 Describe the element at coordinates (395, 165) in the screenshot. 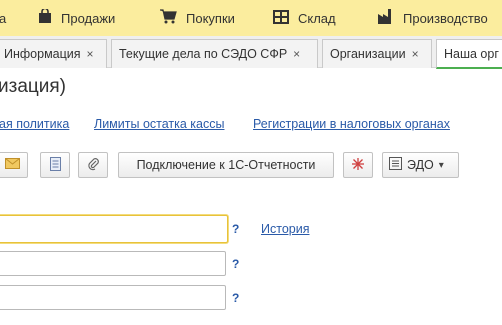

I see `edo-icon` at that location.